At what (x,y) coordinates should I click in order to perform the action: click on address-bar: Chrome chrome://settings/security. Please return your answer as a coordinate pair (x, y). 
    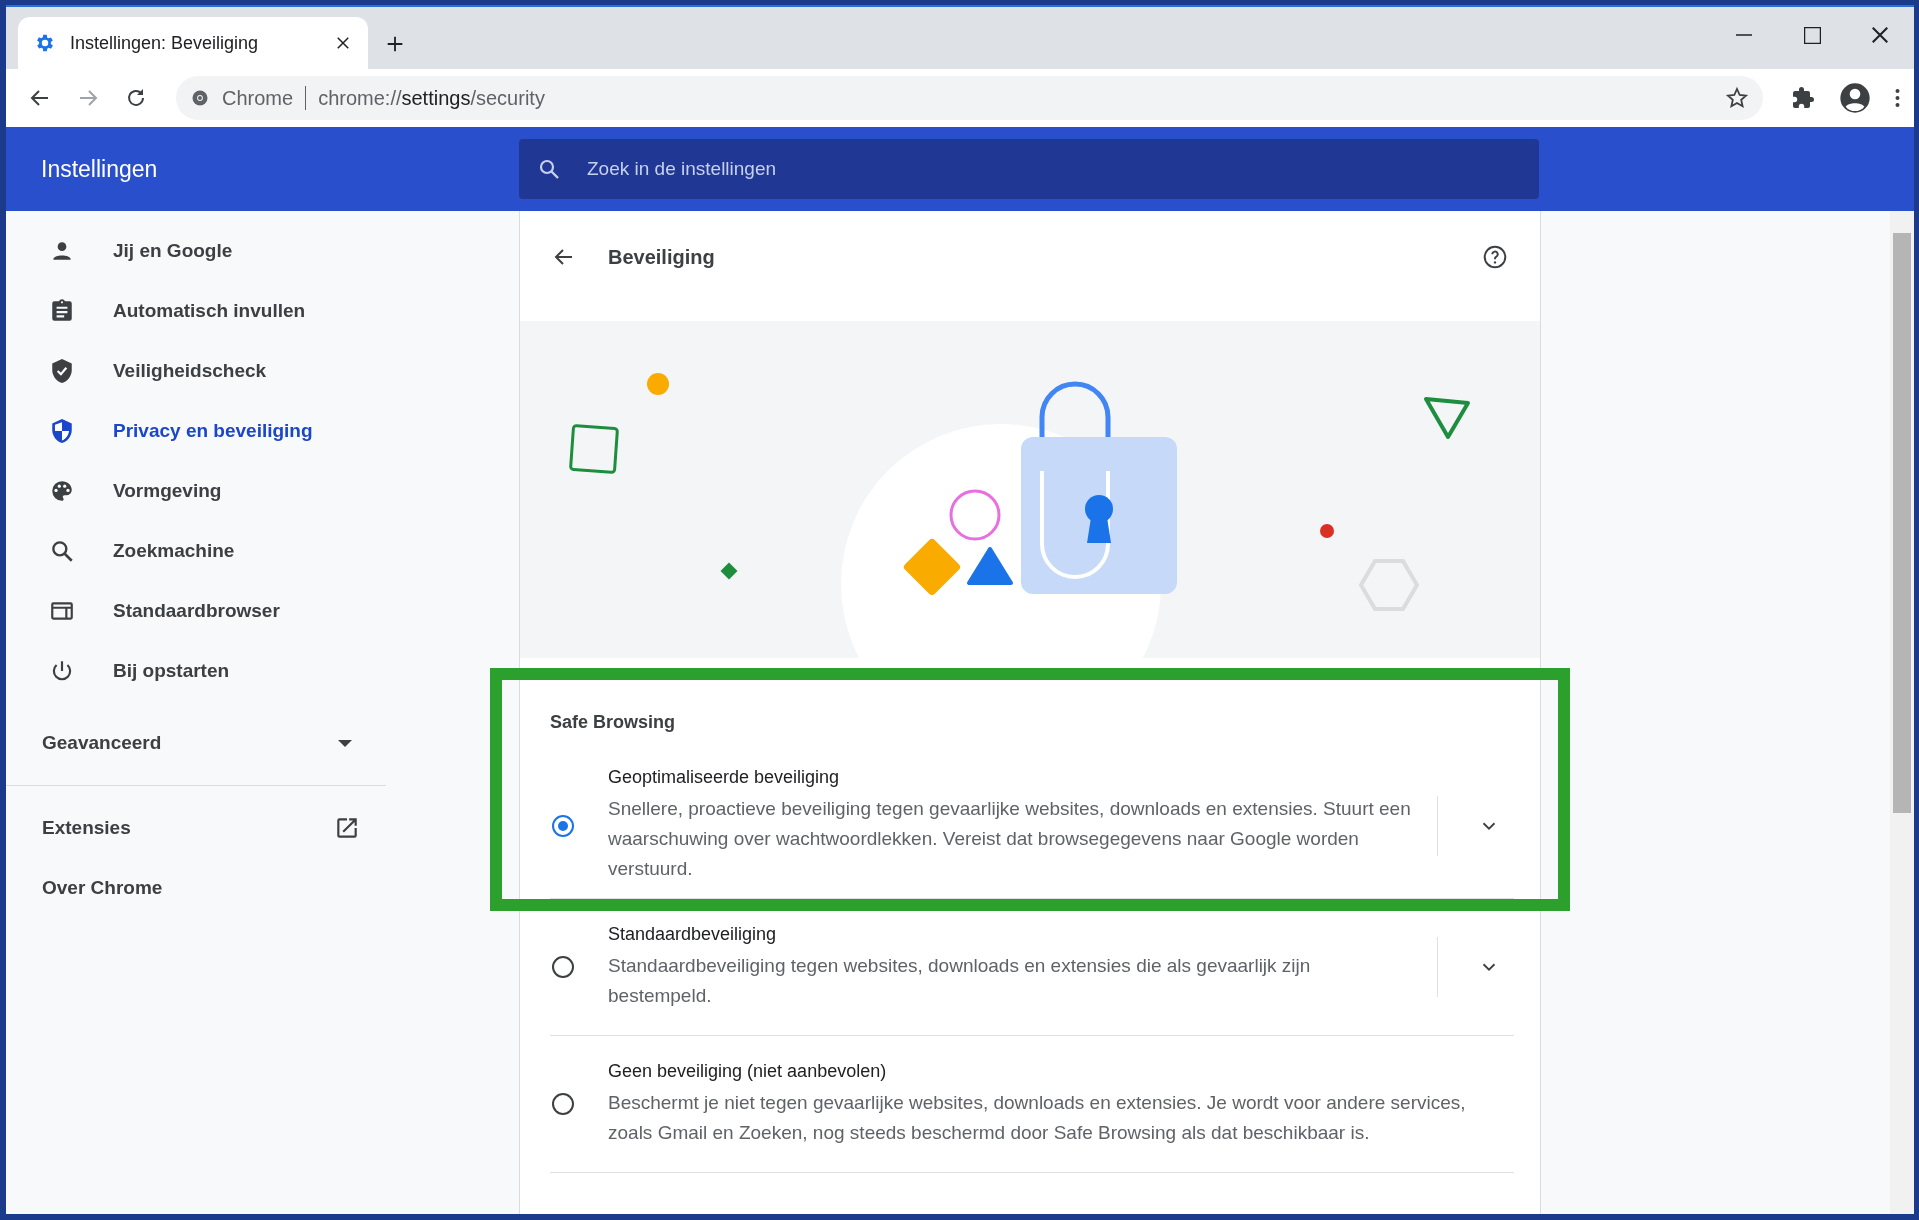
    Looking at the image, I should click on (969, 98).